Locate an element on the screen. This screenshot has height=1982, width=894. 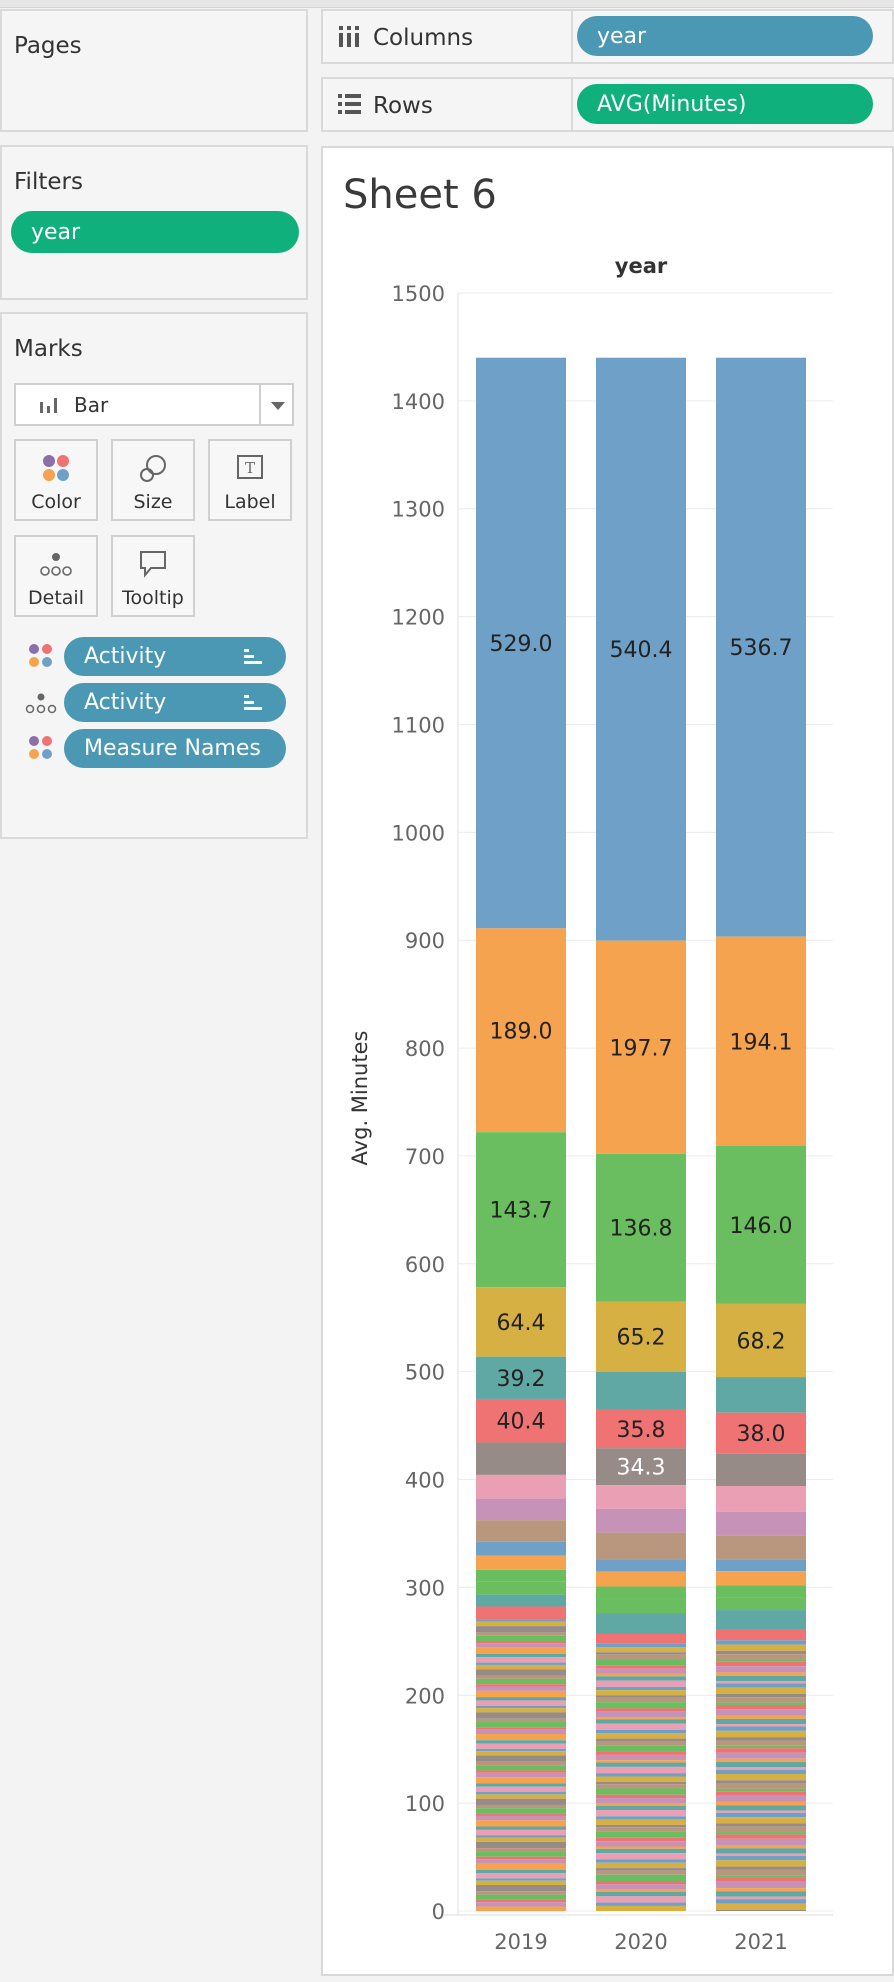
data-label: 197.7 is located at coordinates (641, 1048).